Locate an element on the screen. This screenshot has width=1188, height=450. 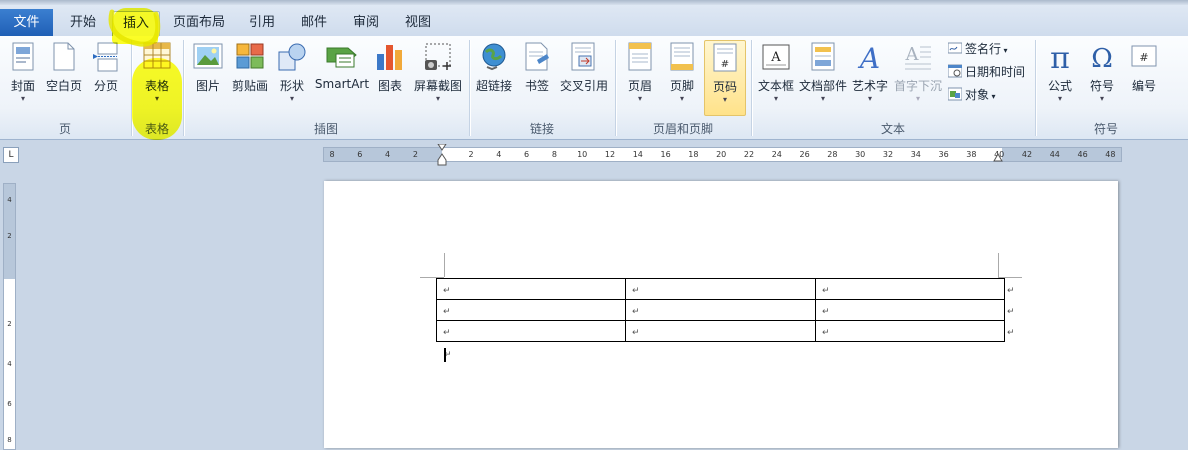
right-indent-marker-icon is located at coordinates (998, 157).